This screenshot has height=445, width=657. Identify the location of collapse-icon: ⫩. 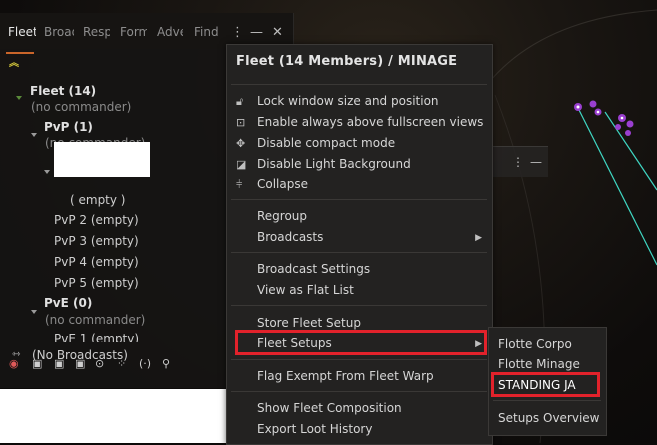
(239, 184).